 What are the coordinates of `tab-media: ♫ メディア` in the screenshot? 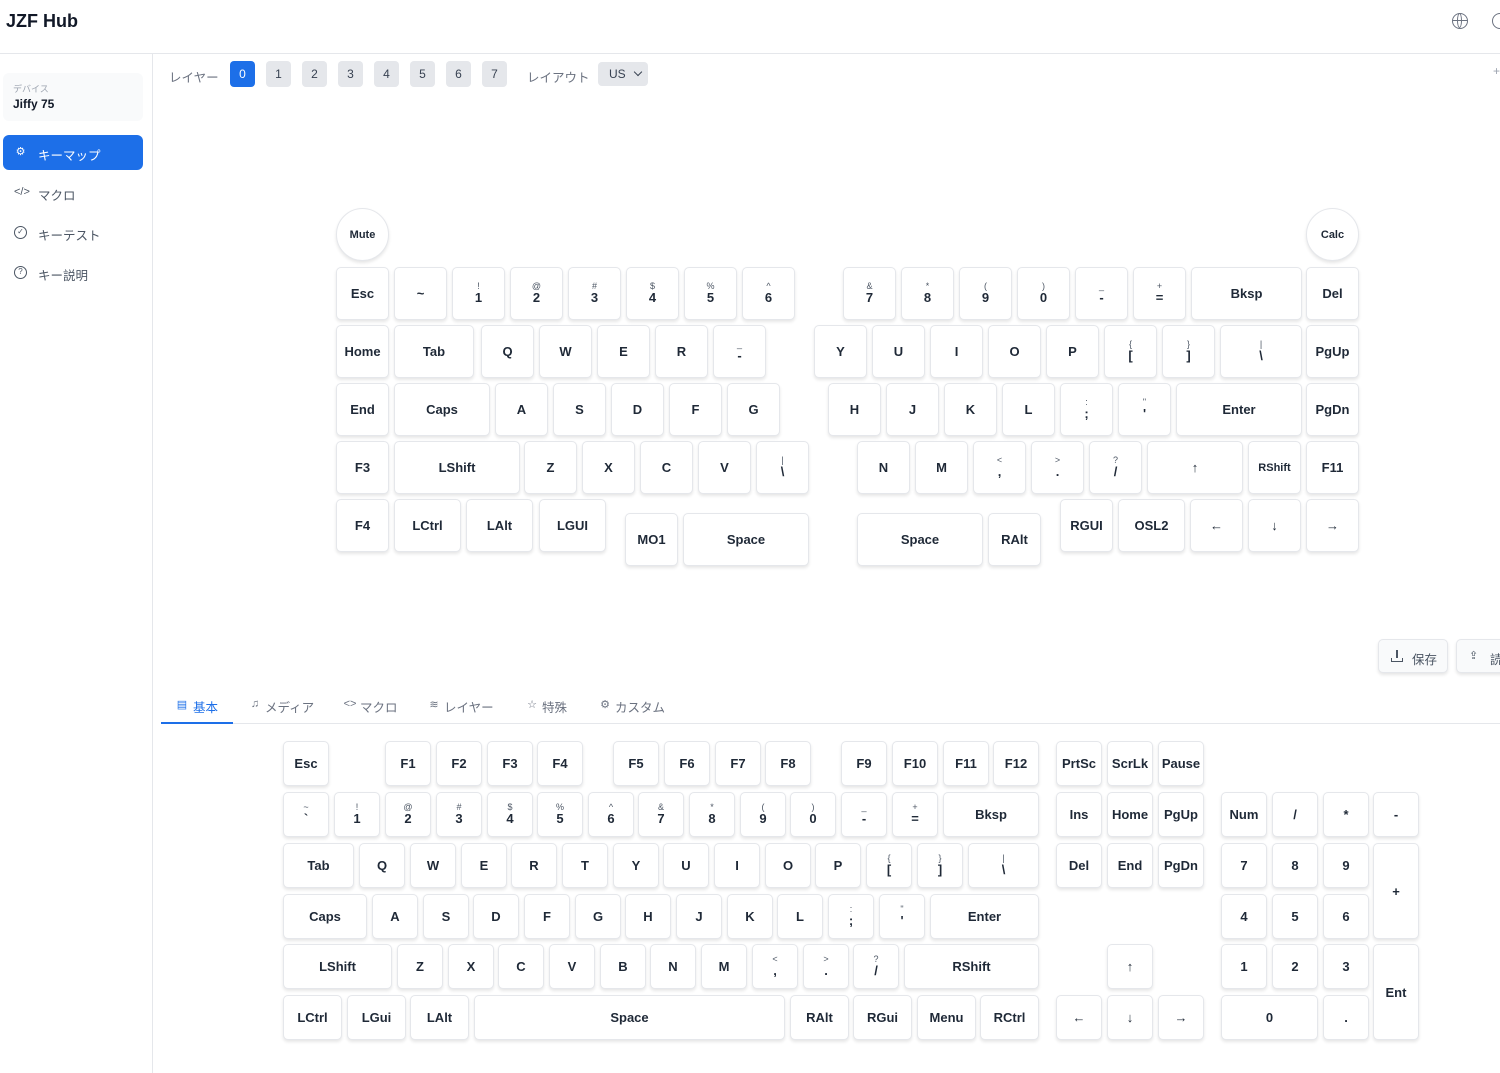 It's located at (285, 705).